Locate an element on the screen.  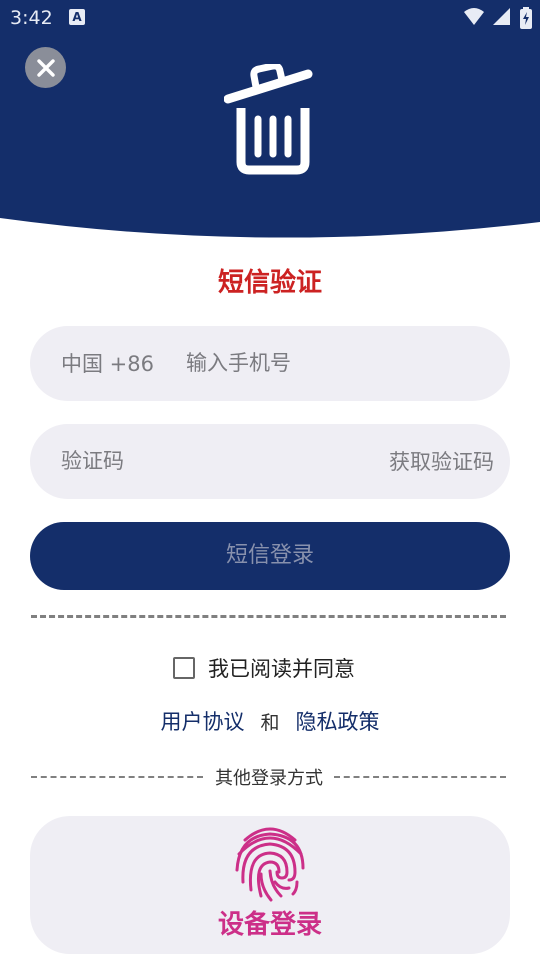
agreement-text: 我已阅读并同意 is located at coordinates (281, 669).